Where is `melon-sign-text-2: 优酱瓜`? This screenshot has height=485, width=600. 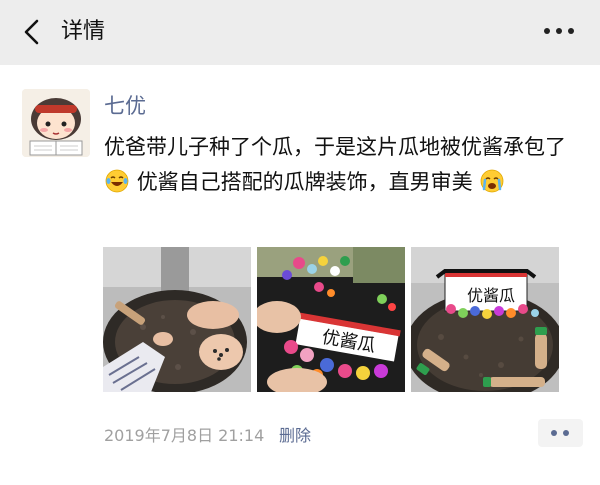 melon-sign-text-2: 优酱瓜 is located at coordinates (491, 295).